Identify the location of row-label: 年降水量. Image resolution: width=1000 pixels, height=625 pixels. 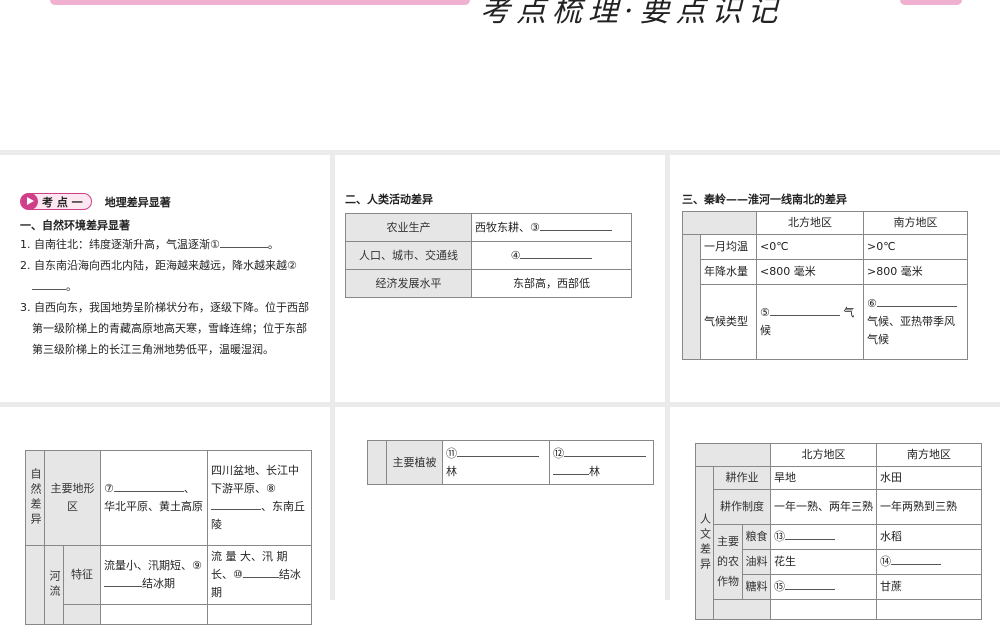
(728, 272).